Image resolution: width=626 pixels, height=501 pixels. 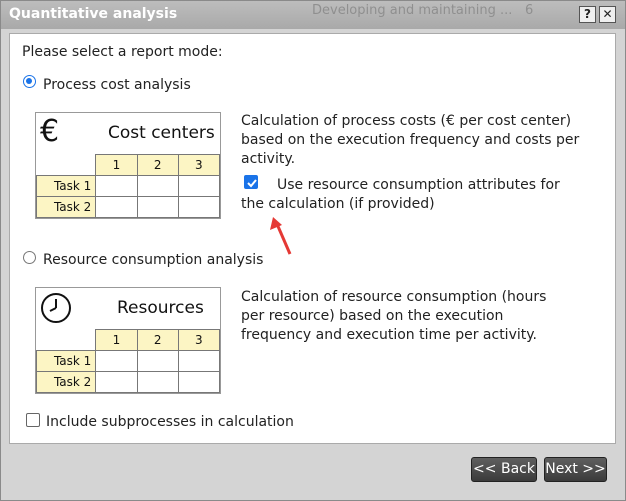 I want to click on background-window-count: 6, so click(x=529, y=10).